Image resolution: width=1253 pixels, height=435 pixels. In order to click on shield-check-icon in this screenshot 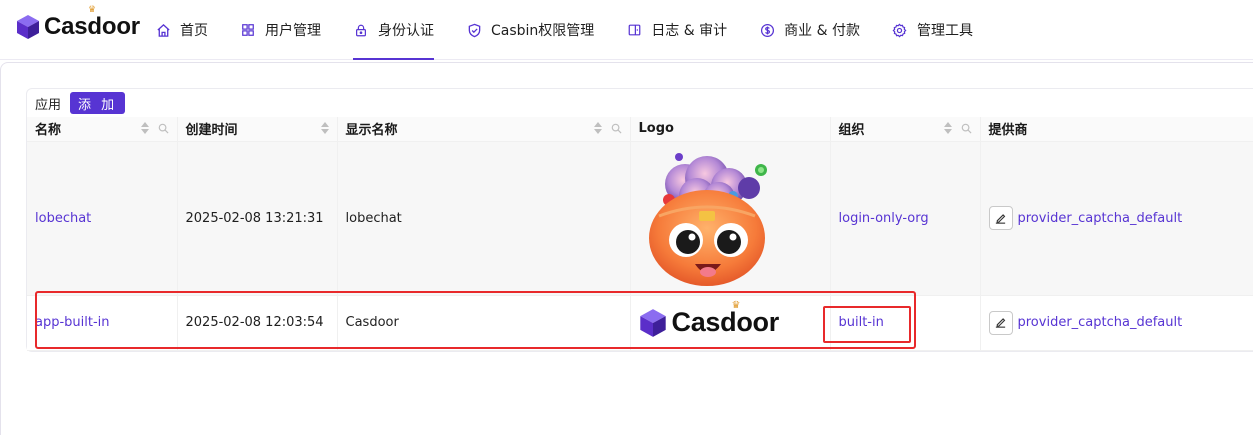, I will do `click(474, 30)`.